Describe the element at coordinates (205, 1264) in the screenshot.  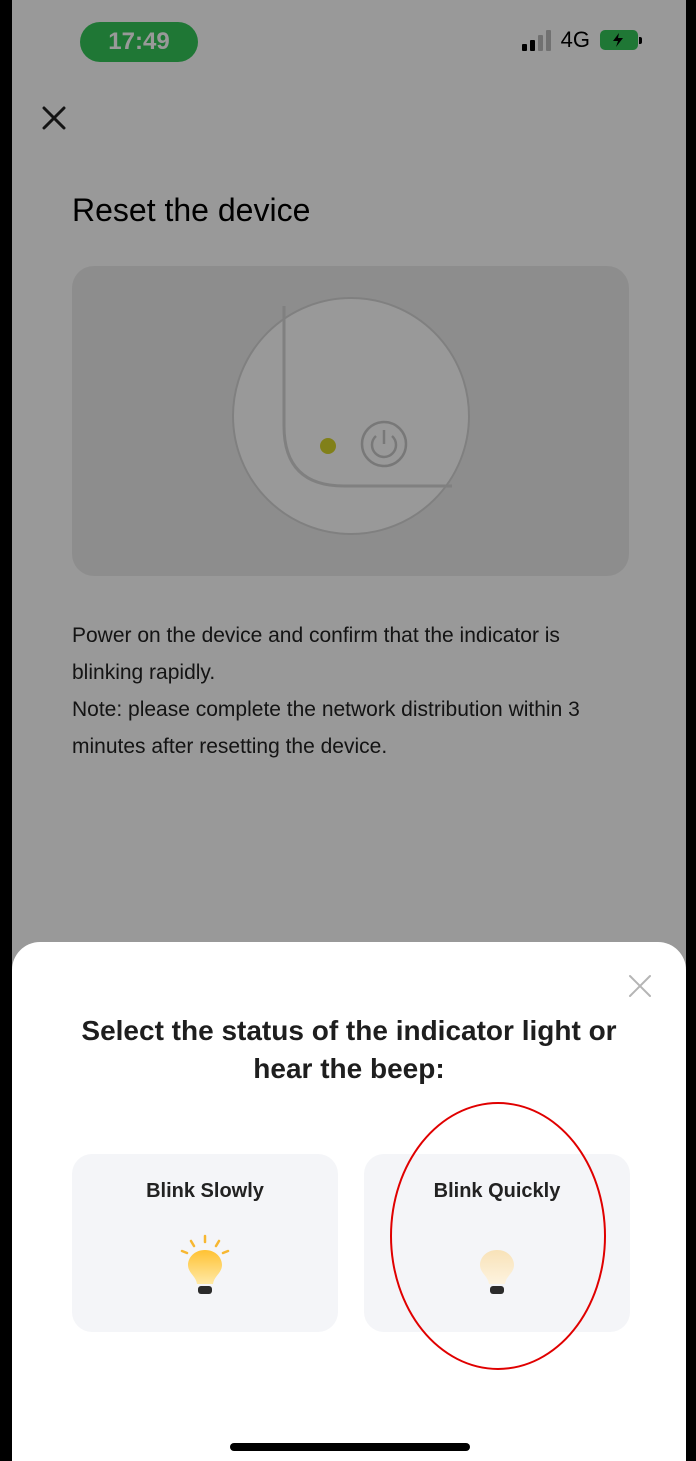
I see `lightbulb-on-icon` at that location.